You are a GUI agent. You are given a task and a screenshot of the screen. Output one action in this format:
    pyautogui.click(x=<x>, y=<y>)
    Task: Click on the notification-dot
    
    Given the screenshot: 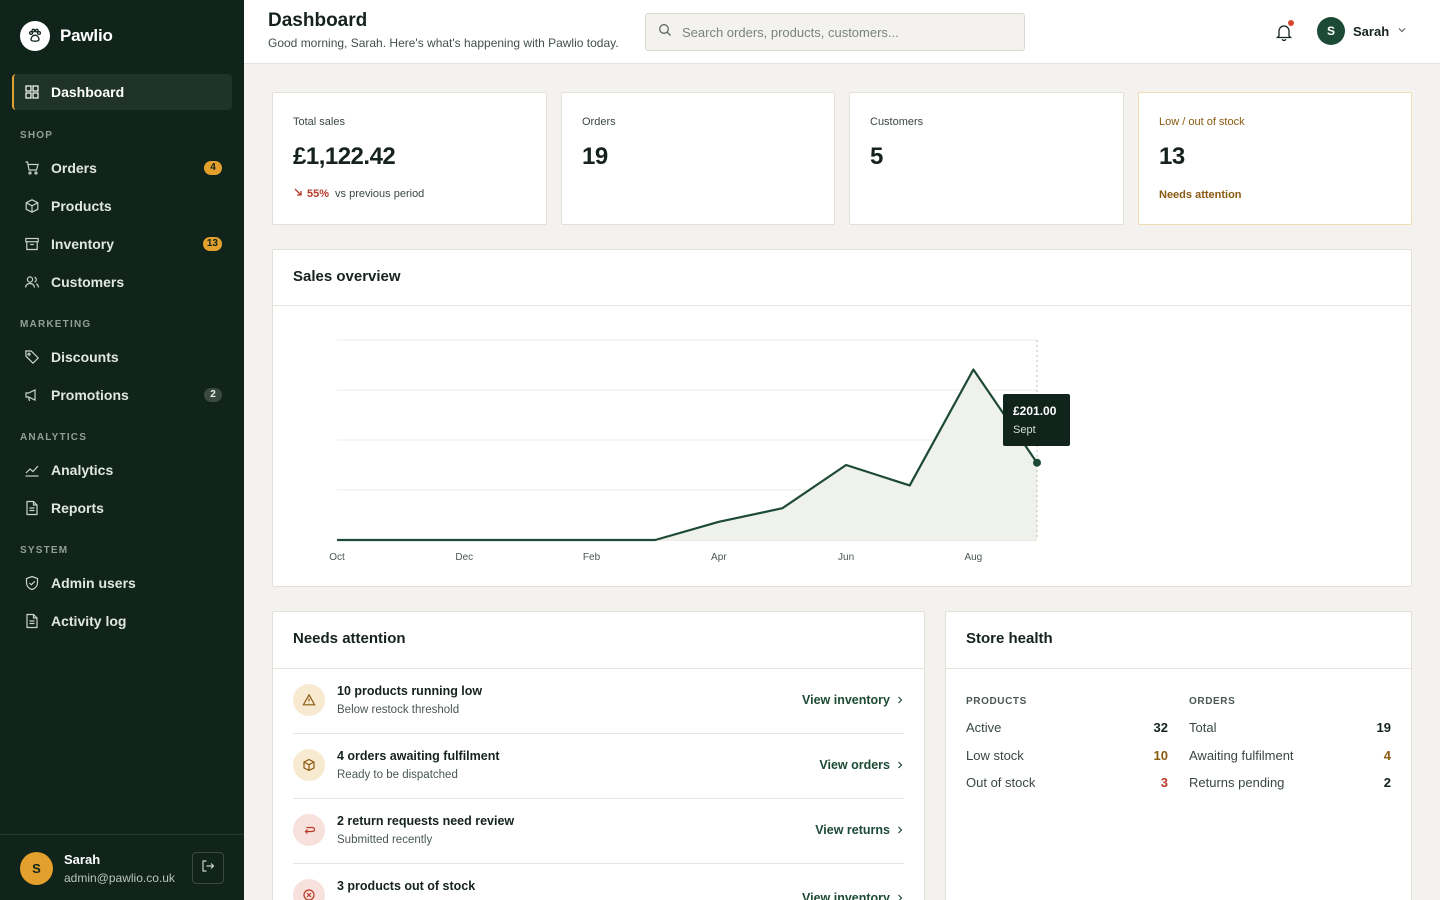 What is the action you would take?
    pyautogui.click(x=1291, y=23)
    